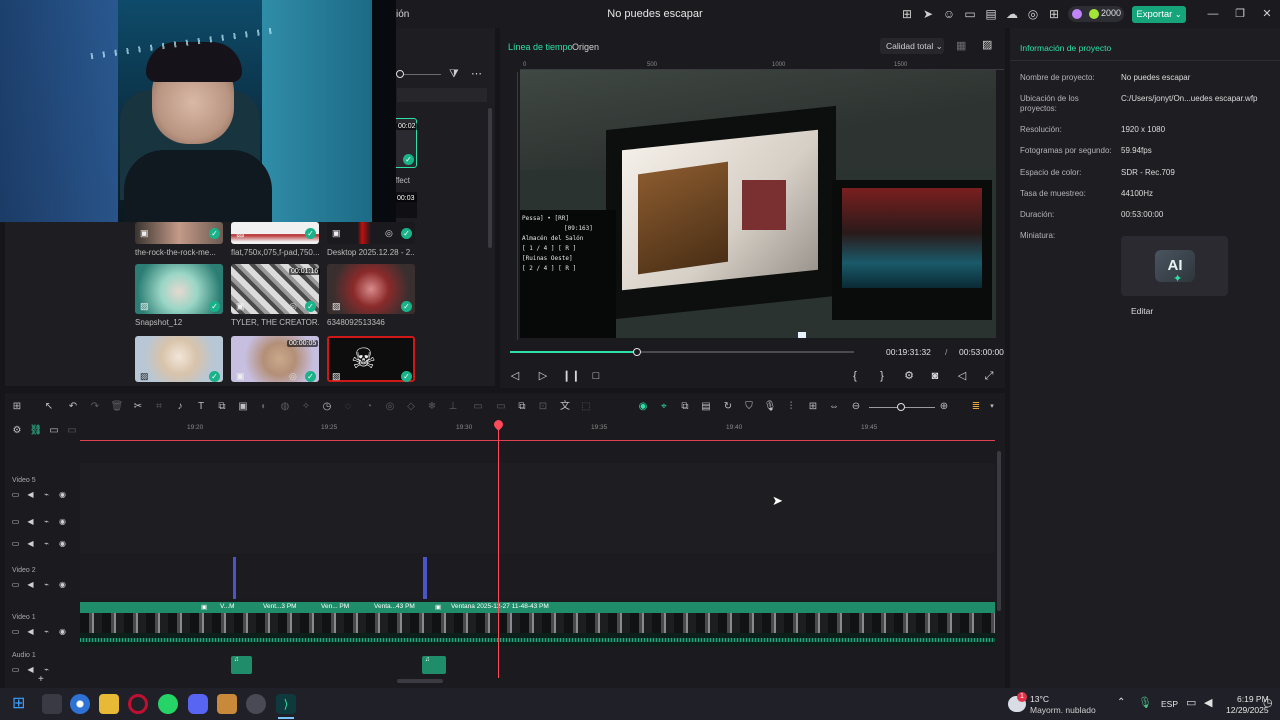  What do you see at coordinates (907, 14) in the screenshot?
I see `gift-icon: ⊞` at bounding box center [907, 14].